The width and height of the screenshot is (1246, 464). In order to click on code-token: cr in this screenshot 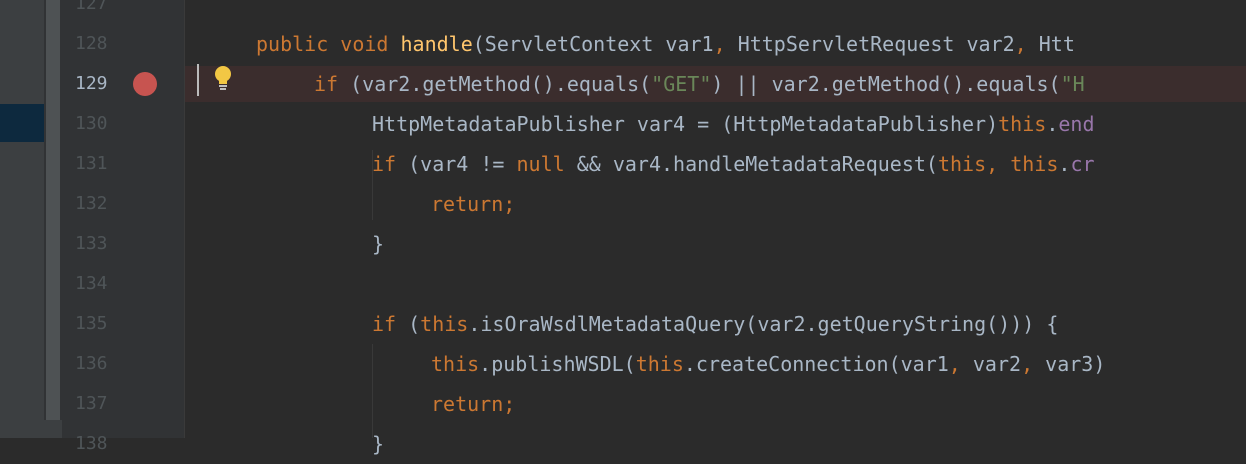, I will do `click(1082, 164)`.